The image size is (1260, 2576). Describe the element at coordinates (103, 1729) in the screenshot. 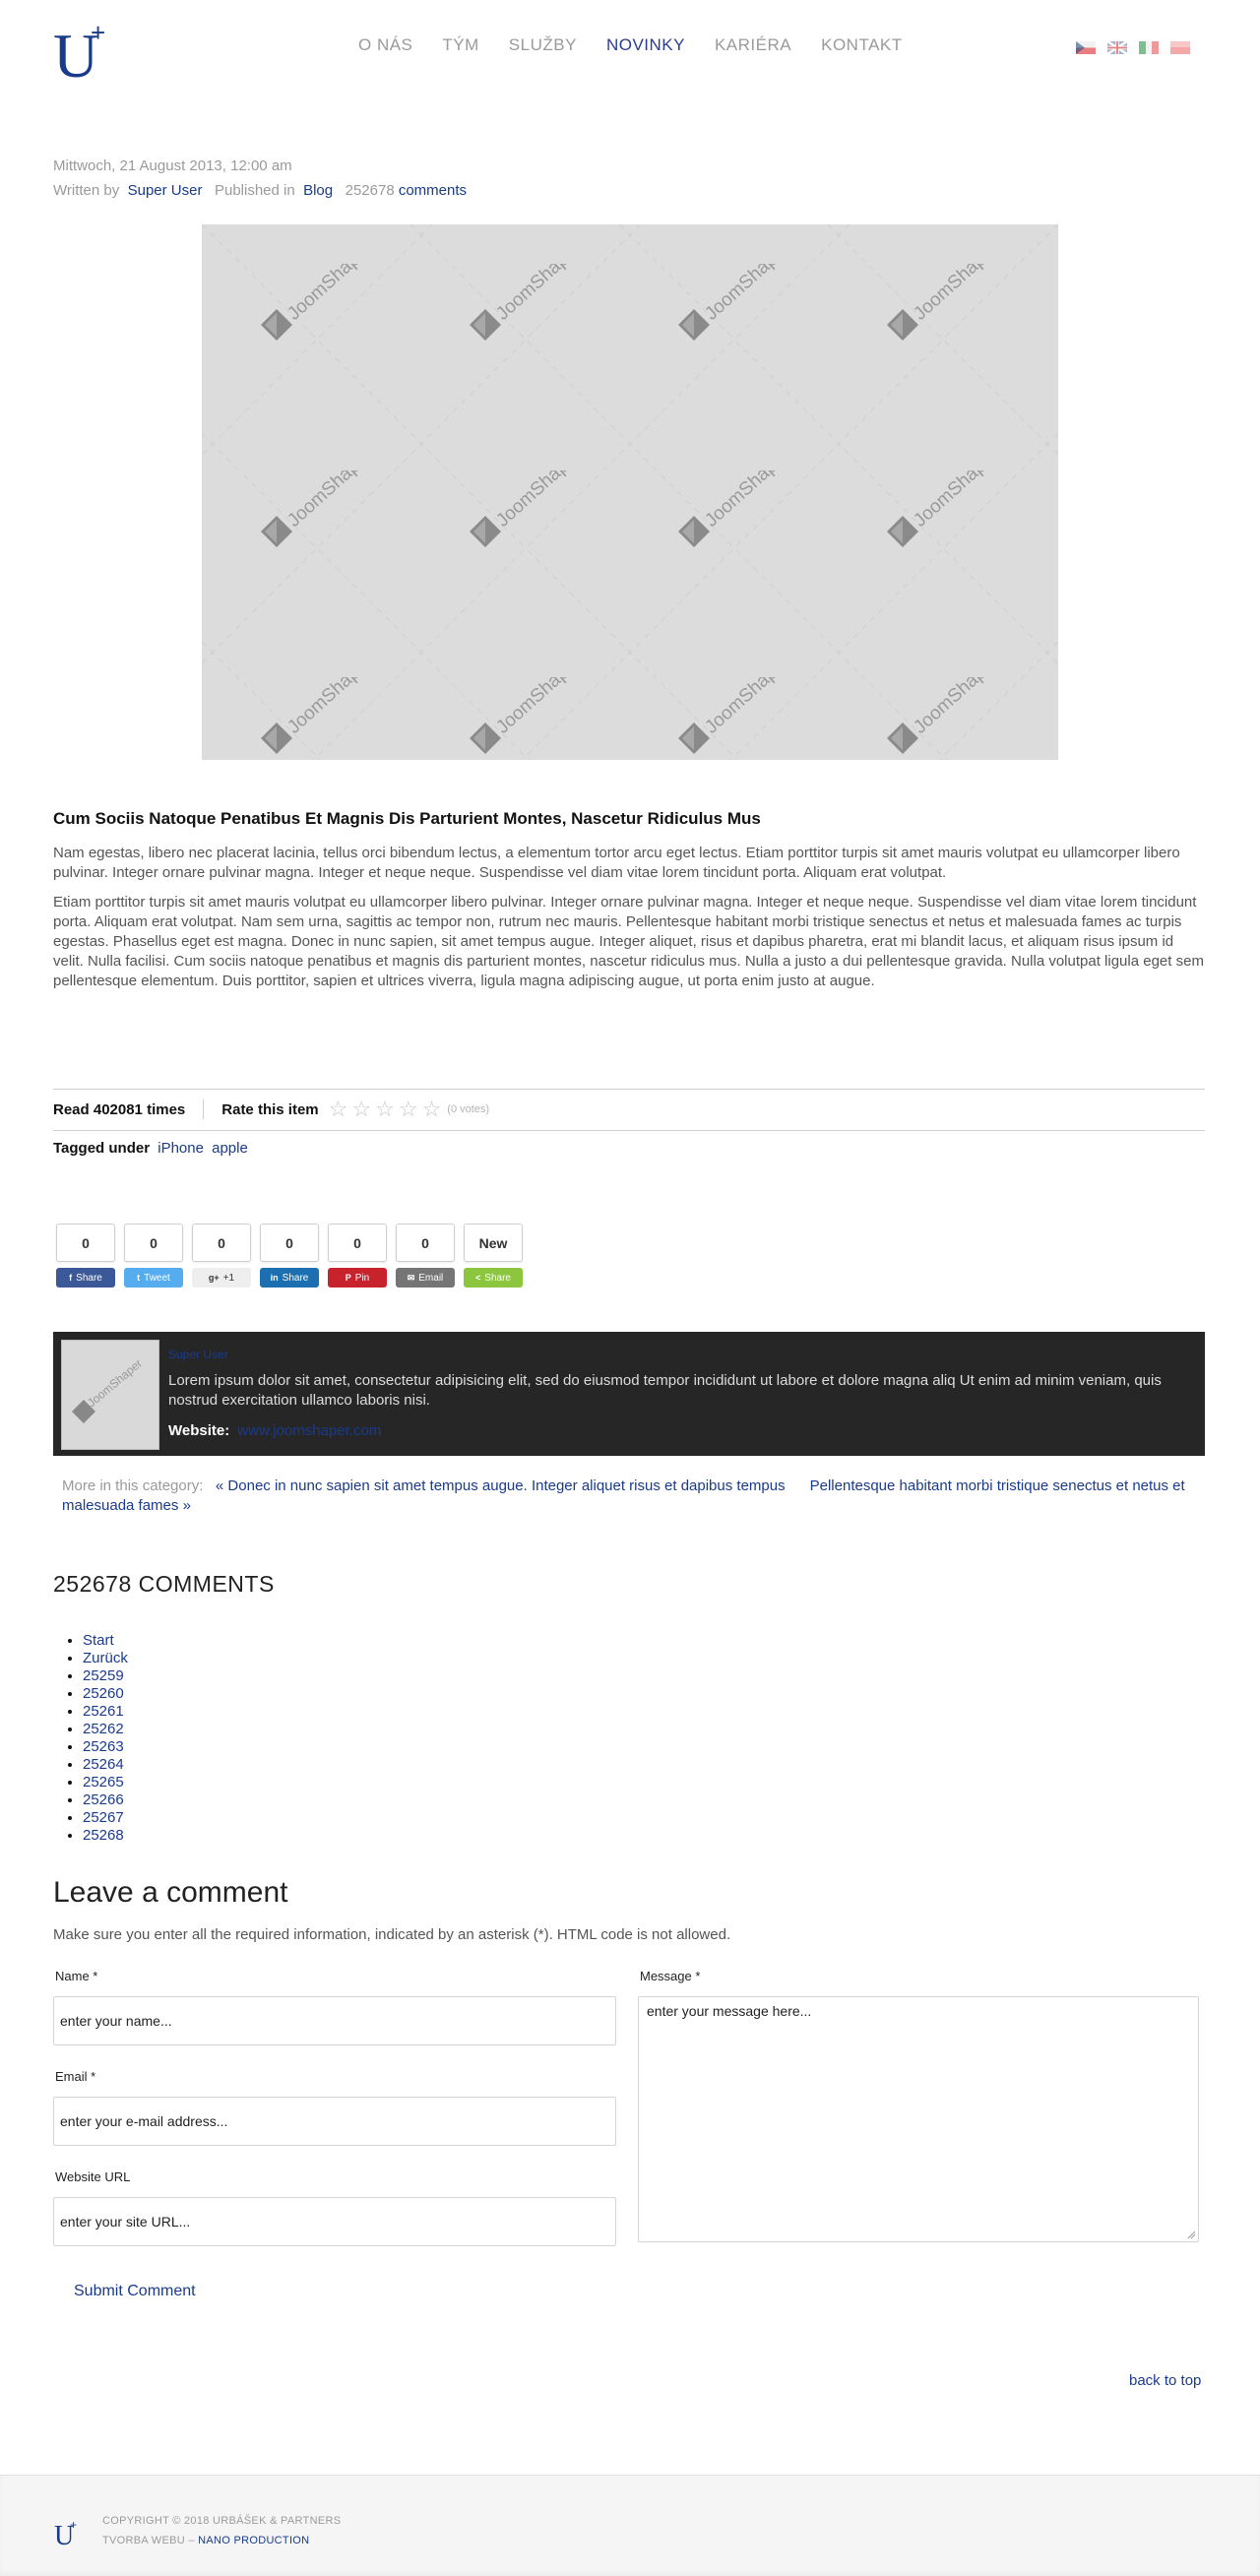

I see `pagination-link: 25262` at that location.